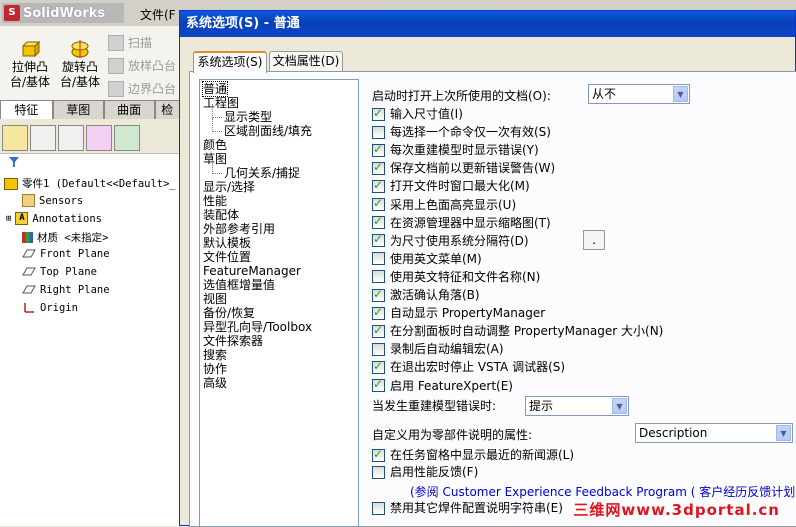  Describe the element at coordinates (78, 109) in the screenshot. I see `tab-sketch: 草图` at that location.